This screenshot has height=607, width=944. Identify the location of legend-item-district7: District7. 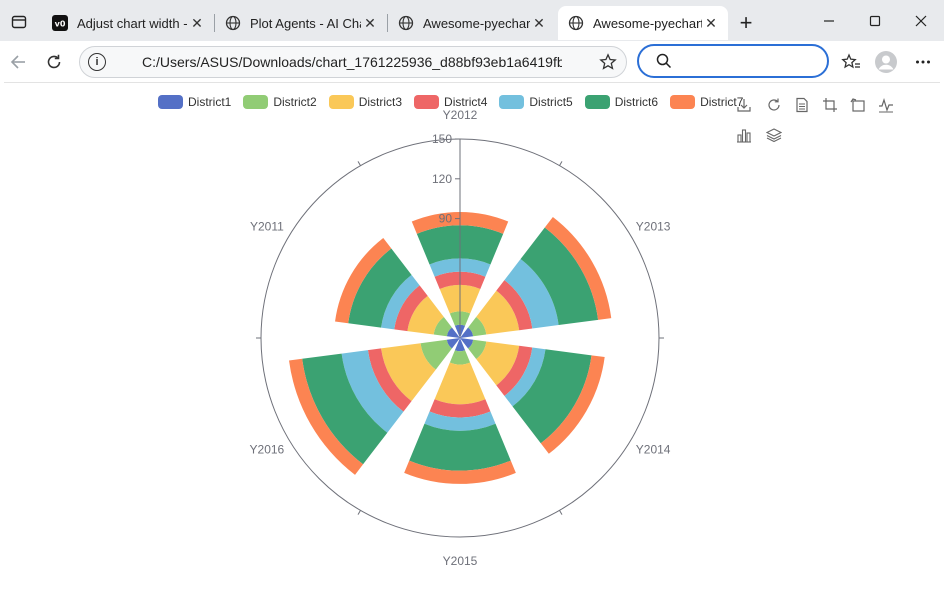
(706, 102).